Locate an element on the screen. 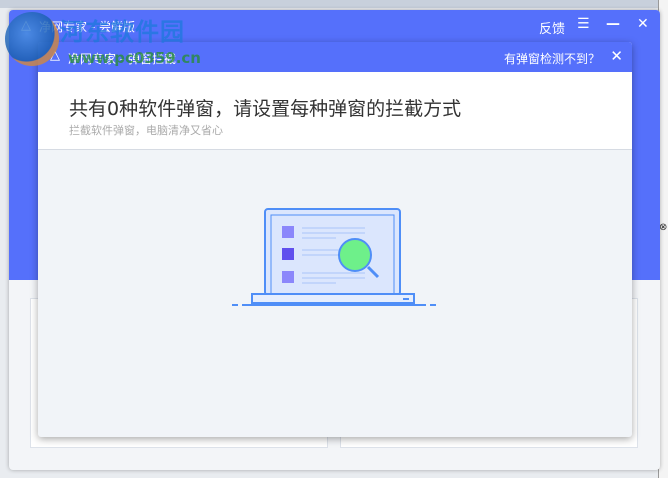 This screenshot has height=478, width=668. watermark-url: www.pc0359.cn is located at coordinates (134, 58).